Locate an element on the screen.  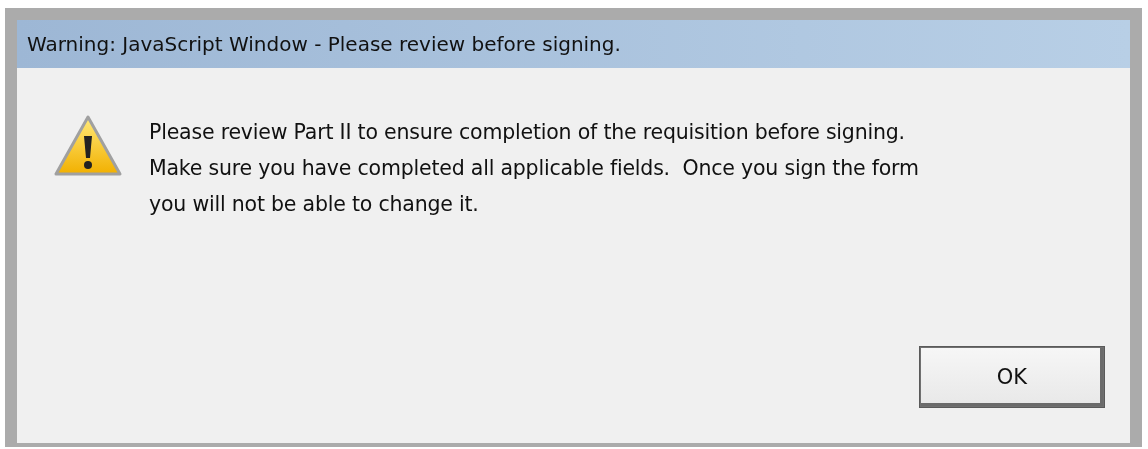
warning-icon is located at coordinates (88, 146).